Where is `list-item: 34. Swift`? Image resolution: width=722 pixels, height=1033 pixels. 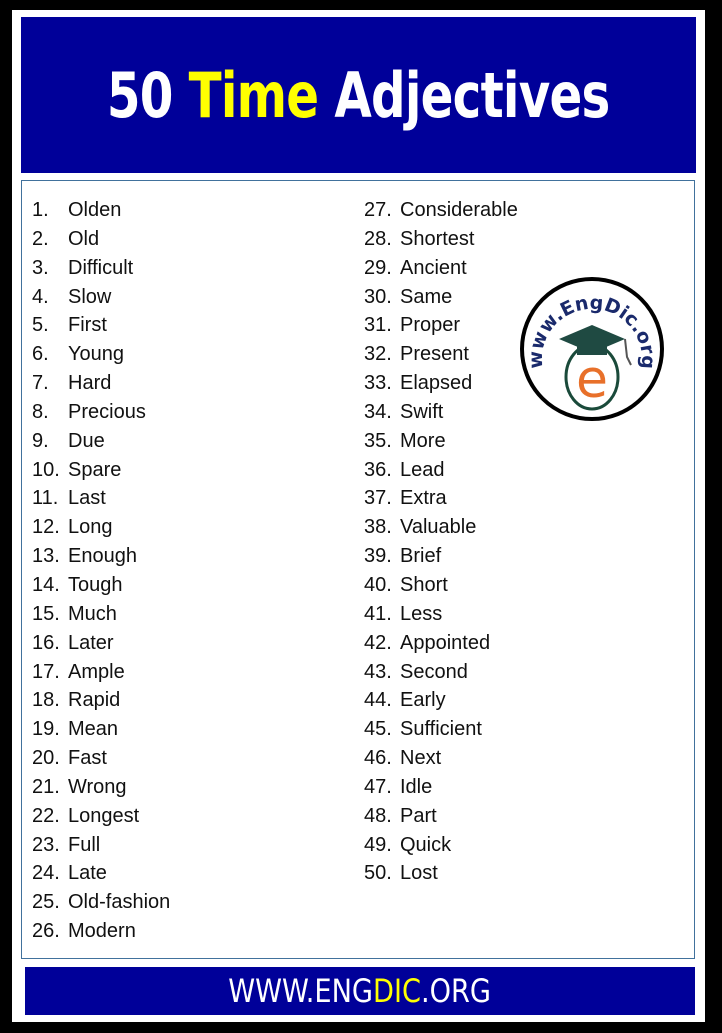
list-item: 34. Swift is located at coordinates (441, 412).